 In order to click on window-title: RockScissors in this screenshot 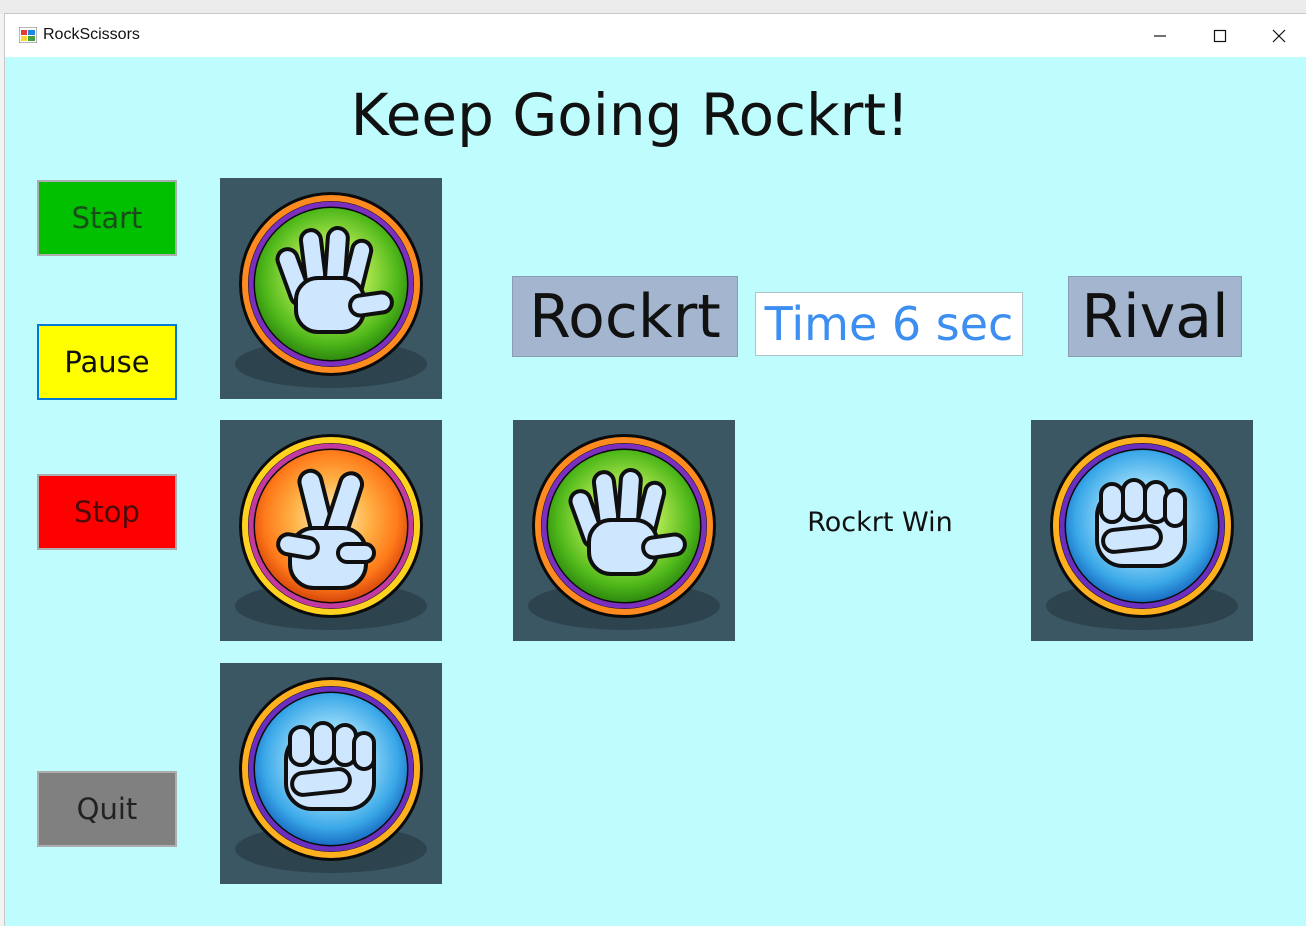, I will do `click(91, 34)`.